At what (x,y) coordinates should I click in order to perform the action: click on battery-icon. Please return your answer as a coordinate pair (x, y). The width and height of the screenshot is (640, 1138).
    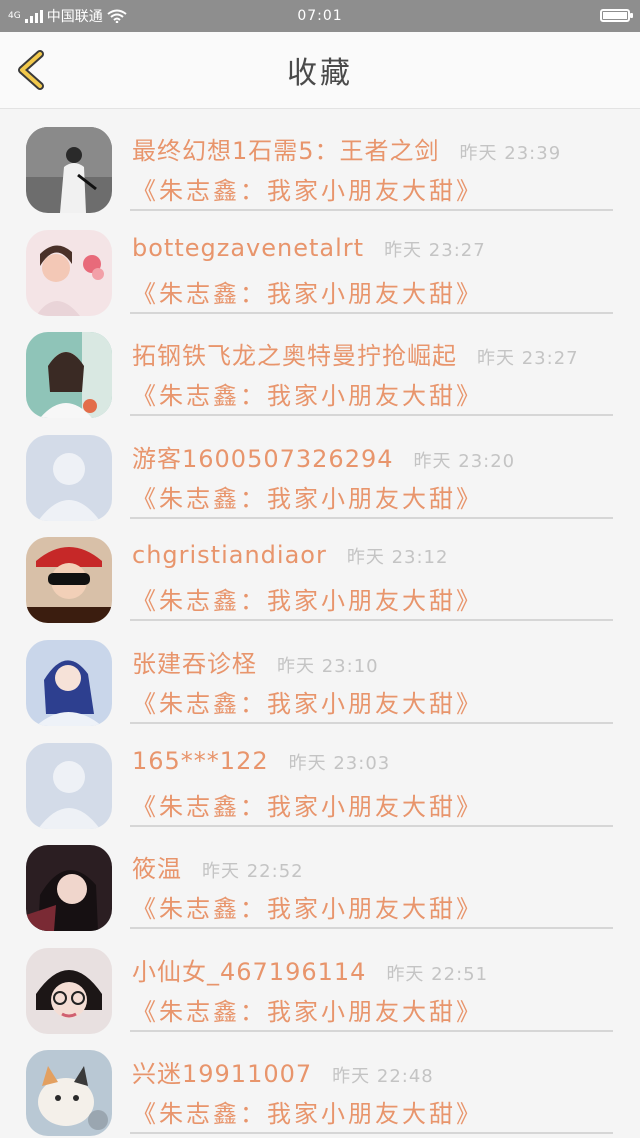
    Looking at the image, I should click on (616, 15).